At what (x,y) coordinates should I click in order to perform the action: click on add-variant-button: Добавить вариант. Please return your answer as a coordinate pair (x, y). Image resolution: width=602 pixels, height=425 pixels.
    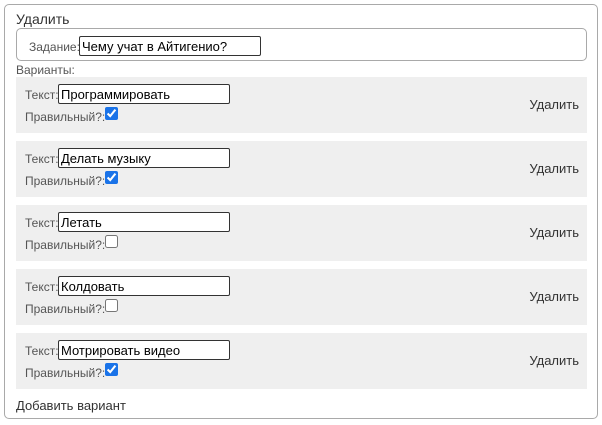
    Looking at the image, I should click on (71, 405).